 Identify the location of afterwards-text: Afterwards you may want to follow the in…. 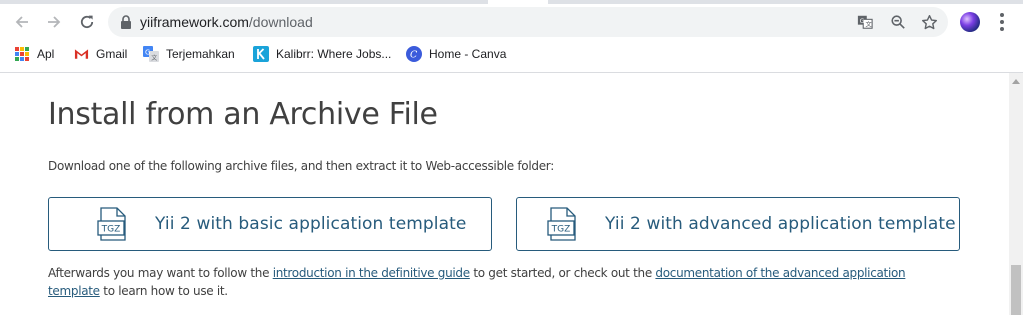
(498, 282).